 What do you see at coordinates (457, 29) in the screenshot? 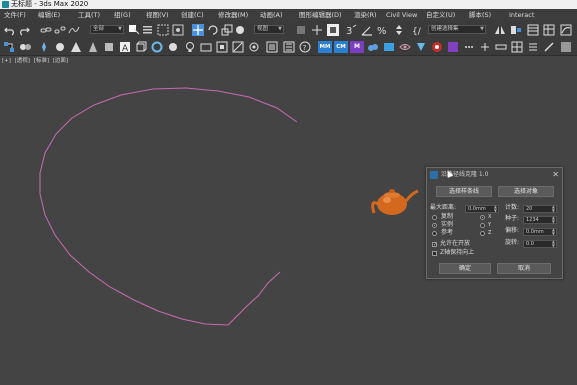
I see `named-selection-sets-dropdown: 创建选择集 ▼` at bounding box center [457, 29].